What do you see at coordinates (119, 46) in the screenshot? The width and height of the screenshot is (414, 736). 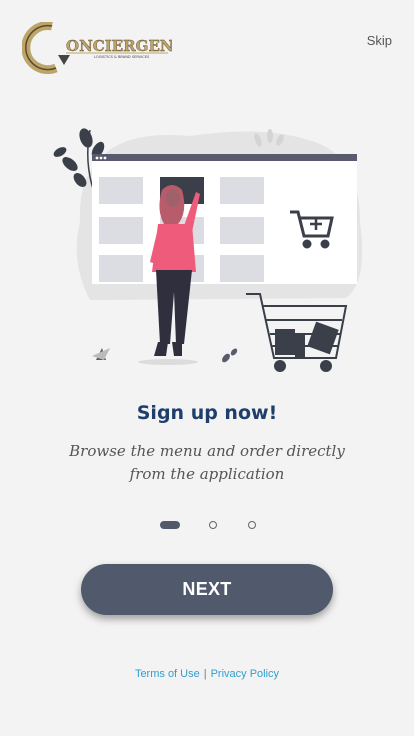 I see `brand-name: ONCIERGENCE` at bounding box center [119, 46].